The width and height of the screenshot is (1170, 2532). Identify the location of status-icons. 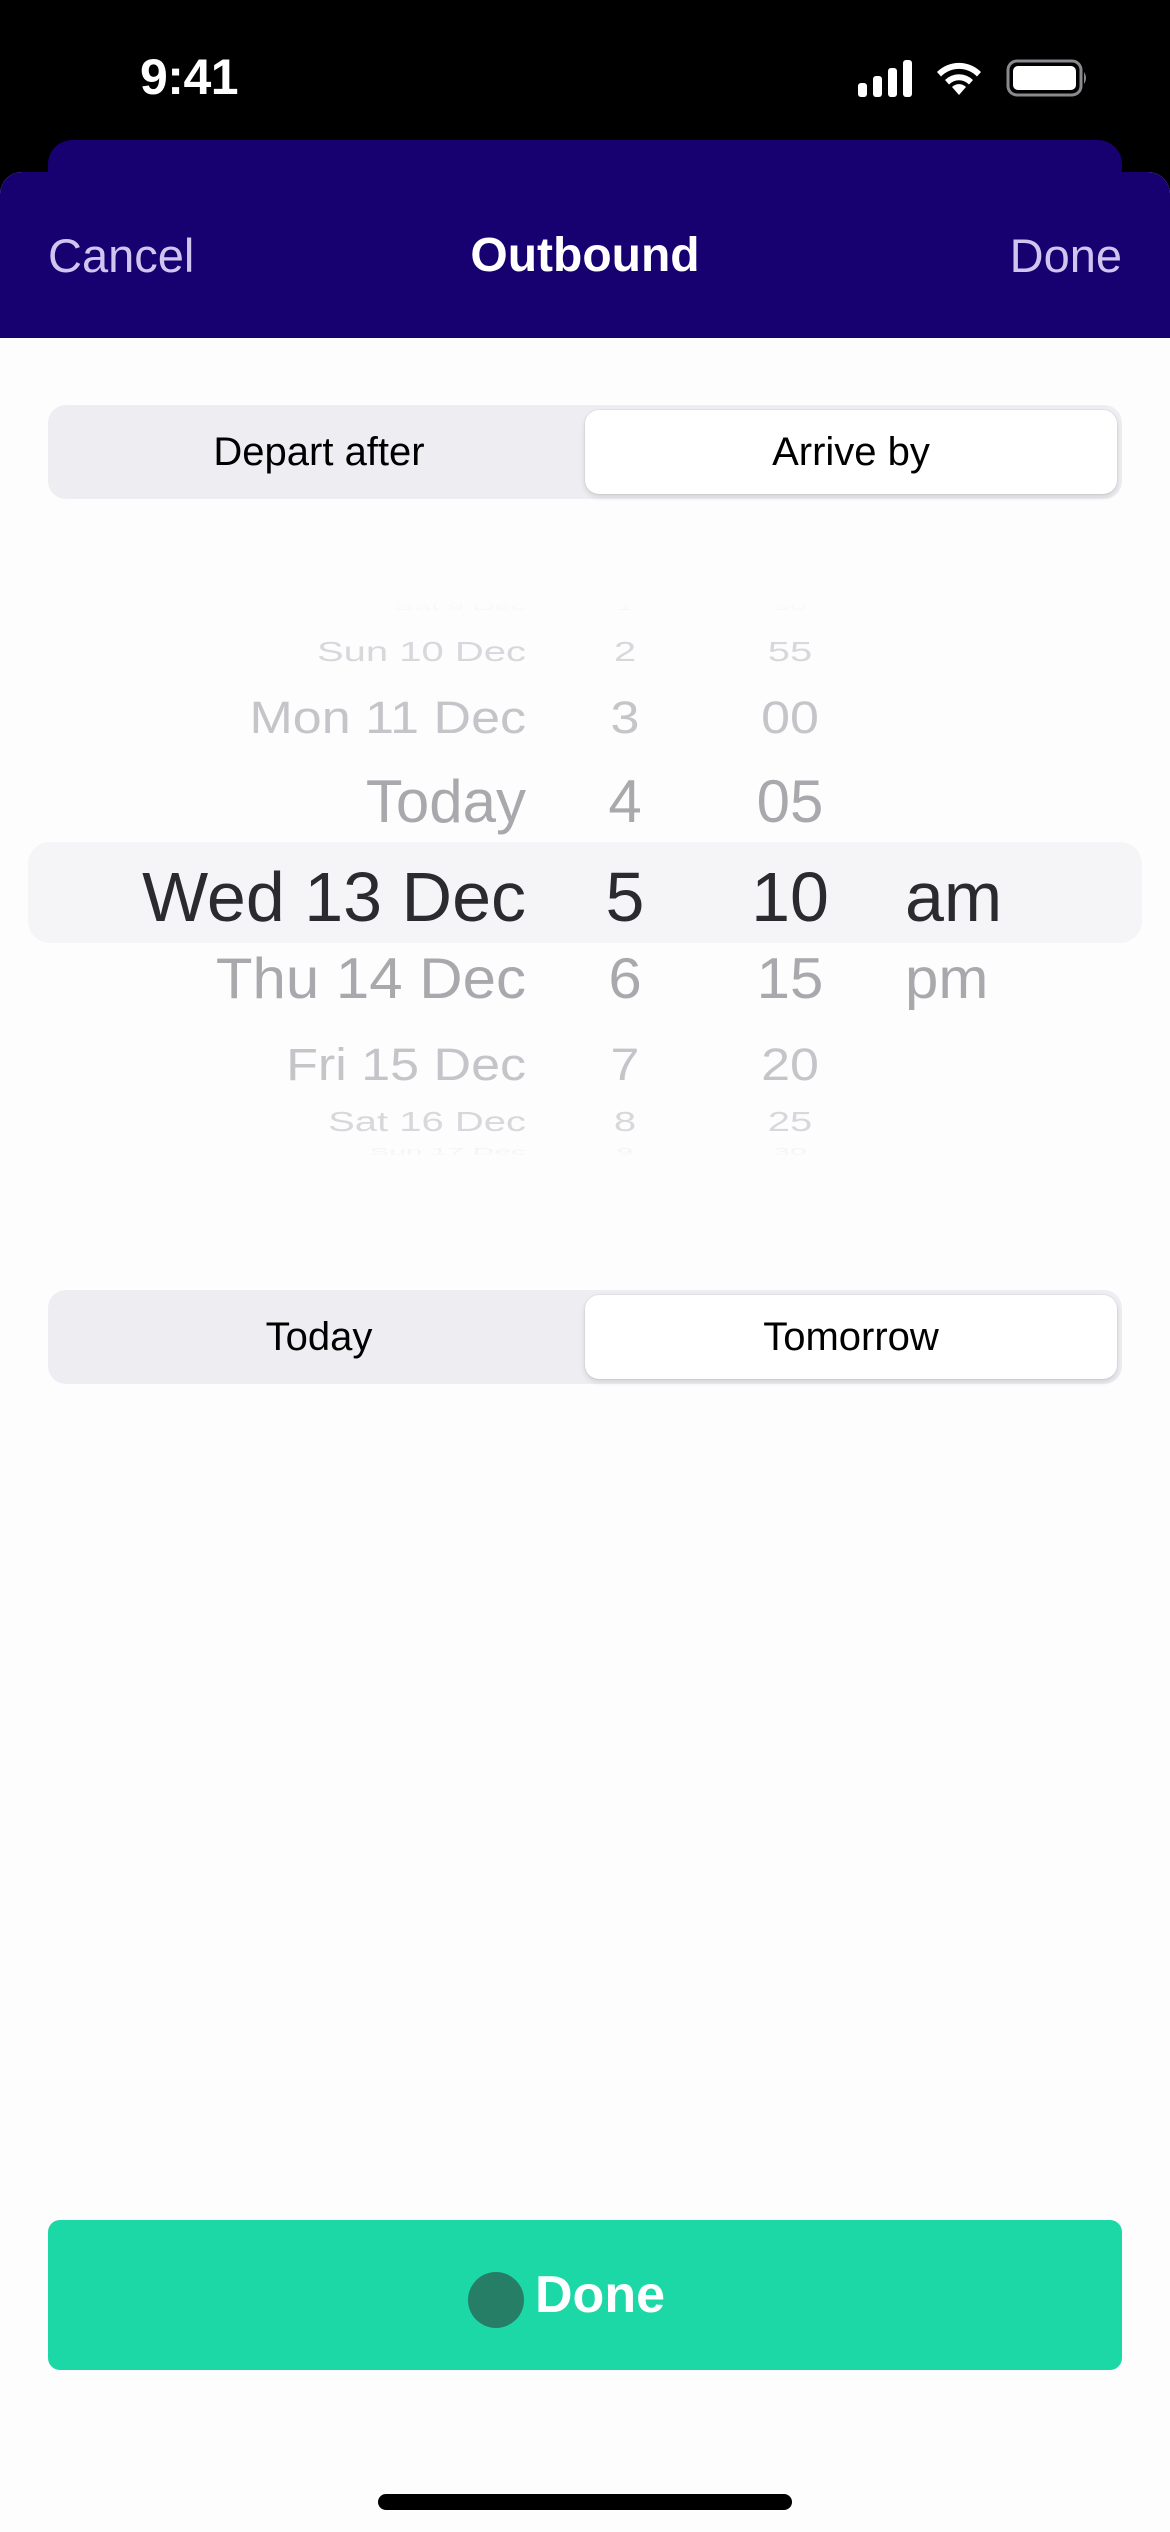
(974, 78).